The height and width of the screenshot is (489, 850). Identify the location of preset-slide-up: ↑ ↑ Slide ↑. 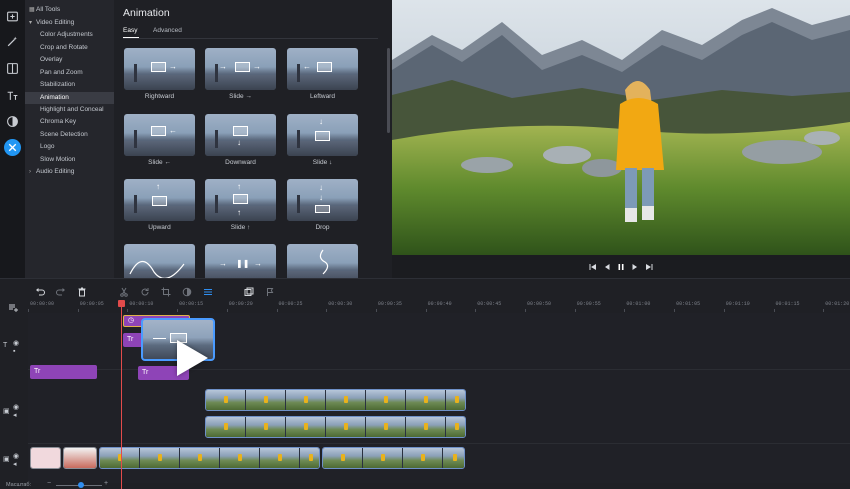
(240, 205).